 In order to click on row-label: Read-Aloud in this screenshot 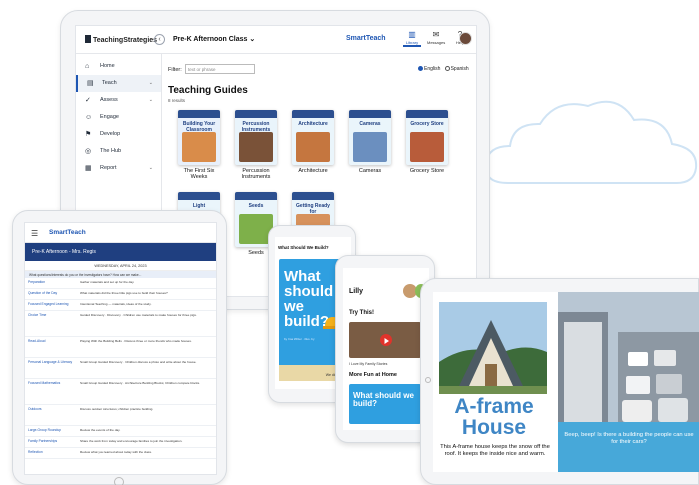, I will do `click(37, 341)`.